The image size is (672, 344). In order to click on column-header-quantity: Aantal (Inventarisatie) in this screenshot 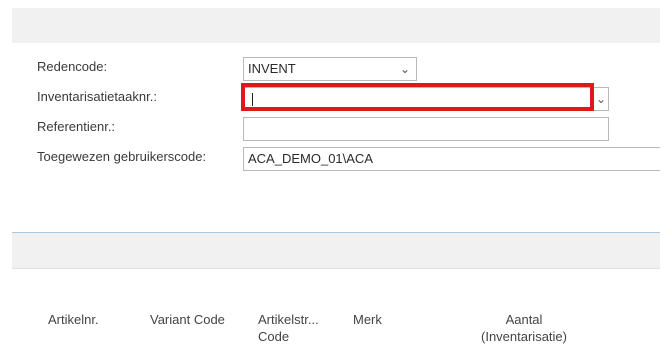, I will do `click(524, 328)`.